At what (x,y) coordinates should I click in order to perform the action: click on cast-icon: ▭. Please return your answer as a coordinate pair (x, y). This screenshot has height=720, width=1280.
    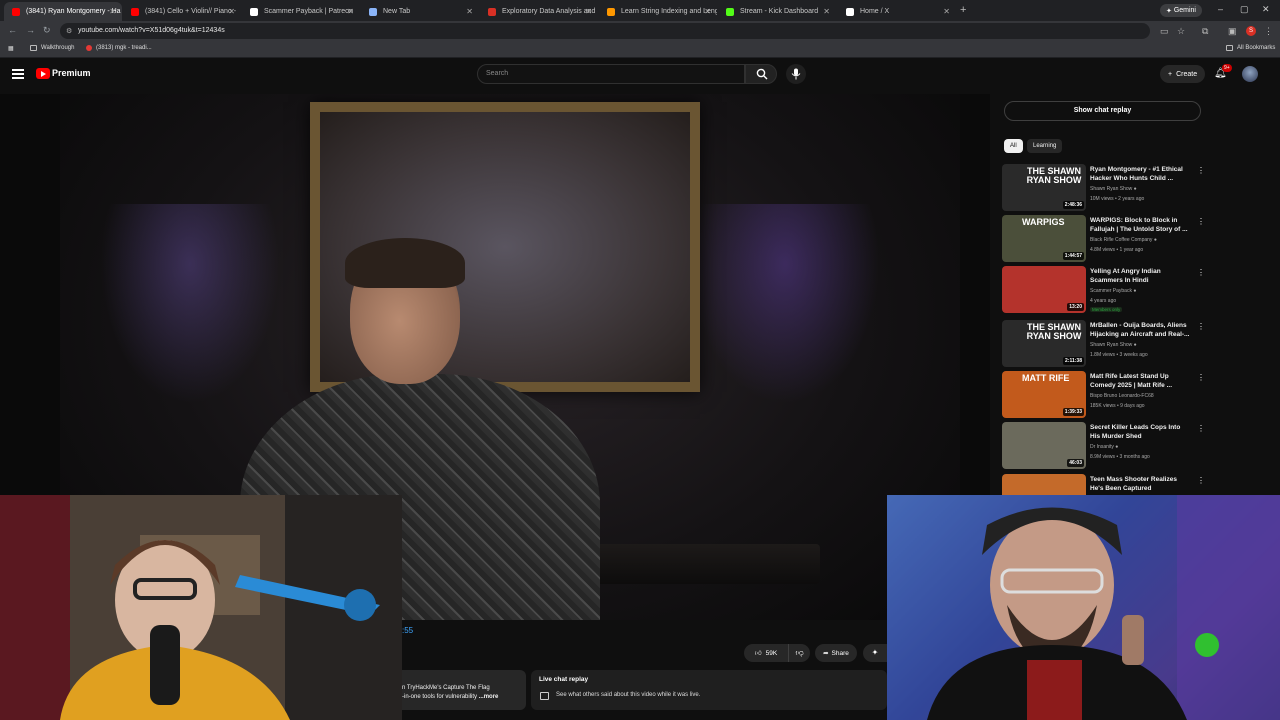
    Looking at the image, I should click on (1164, 31).